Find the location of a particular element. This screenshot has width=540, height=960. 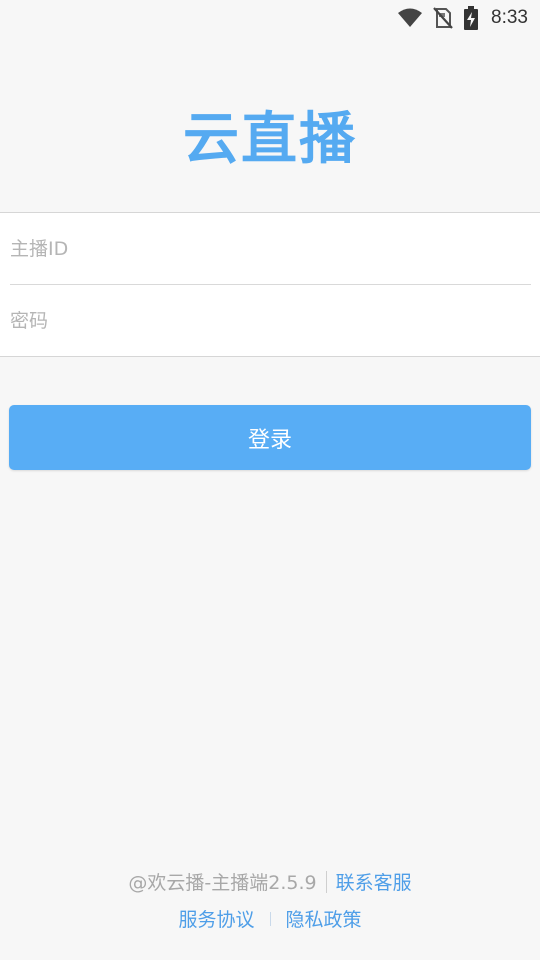

login-button: 登录 is located at coordinates (270, 437).